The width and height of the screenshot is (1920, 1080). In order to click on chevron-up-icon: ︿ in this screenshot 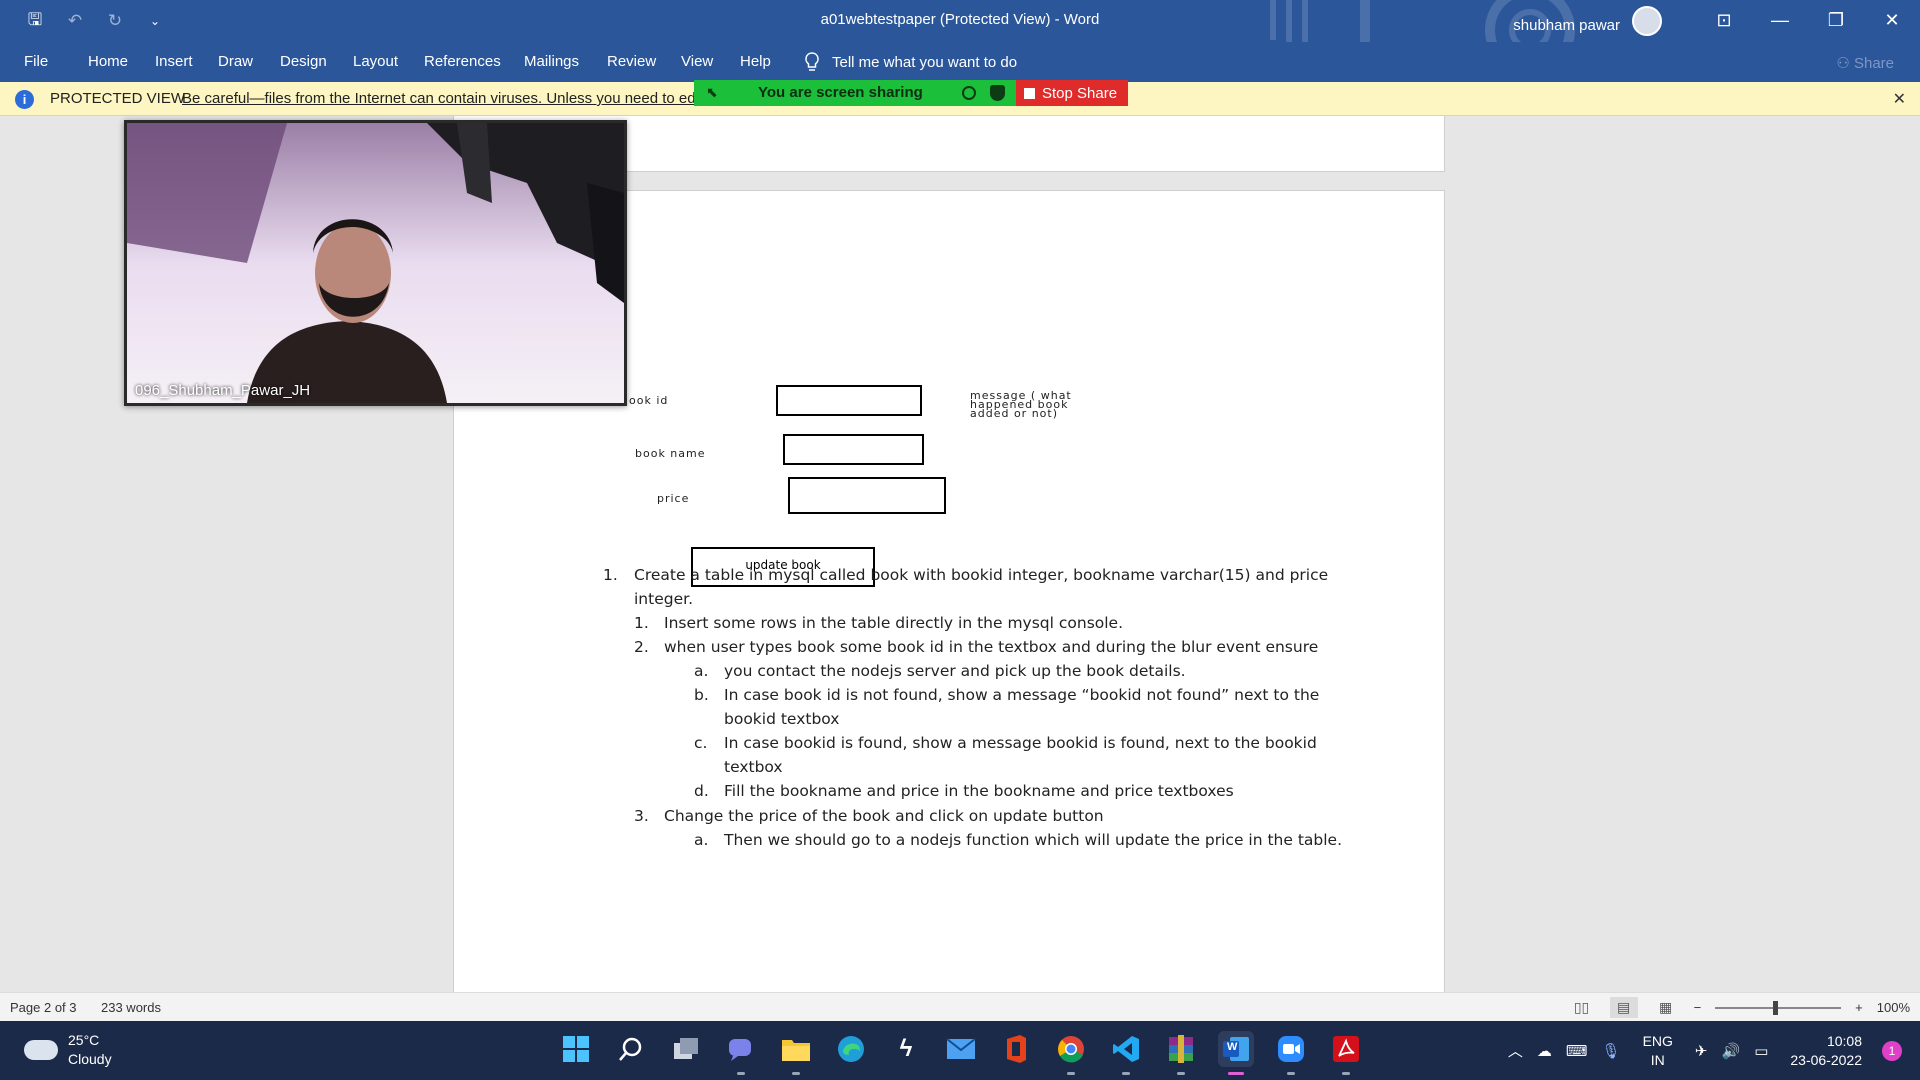, I will do `click(1515, 1050)`.